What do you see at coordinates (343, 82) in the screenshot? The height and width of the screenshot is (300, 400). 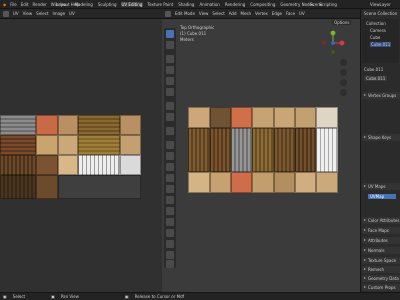 I see `camera-icon` at bounding box center [343, 82].